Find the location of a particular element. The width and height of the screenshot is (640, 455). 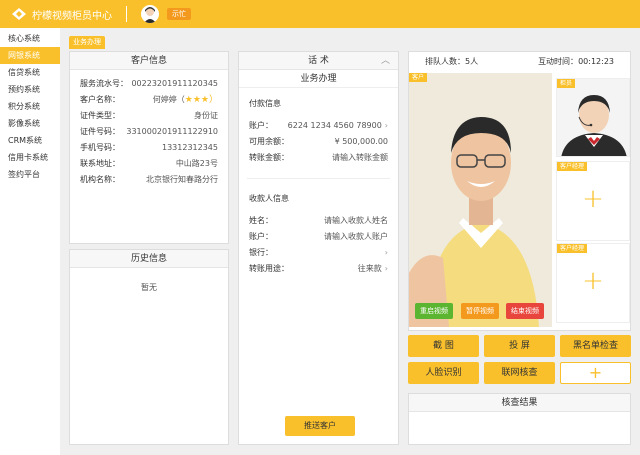

script-title-bar: 话 术 ︿ is located at coordinates (318, 61).